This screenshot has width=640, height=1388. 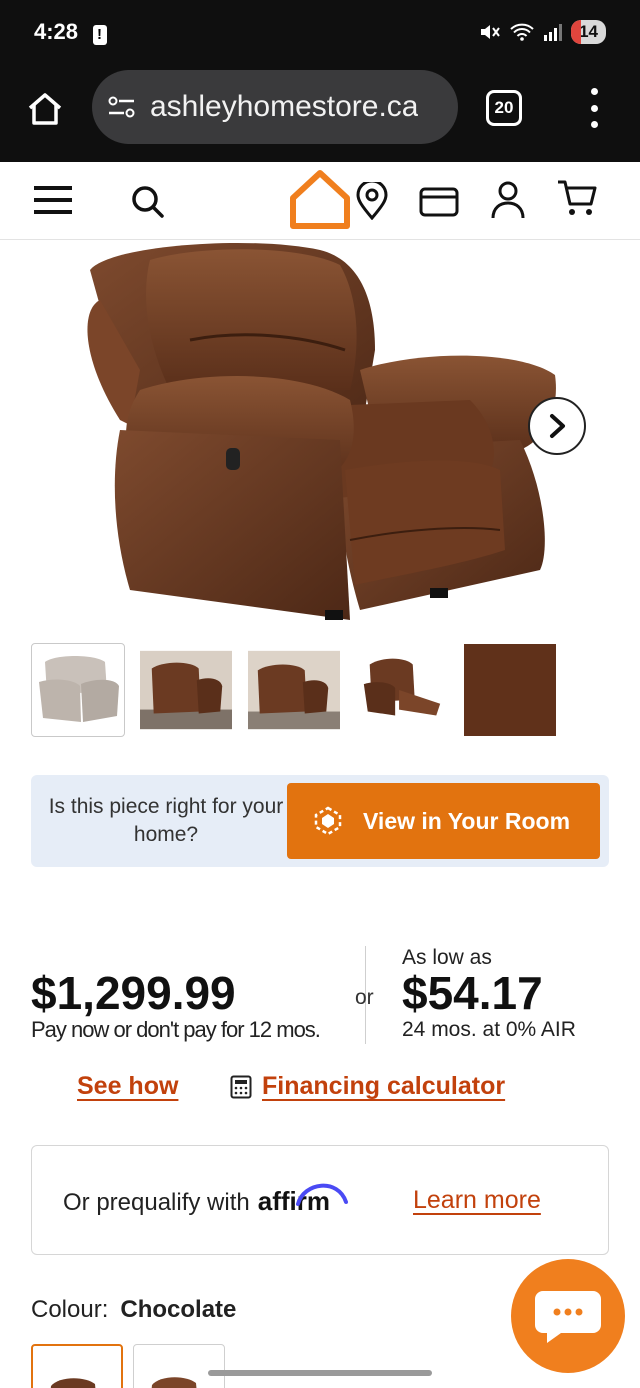 I want to click on browser-menu-icon, so click(x=594, y=108).